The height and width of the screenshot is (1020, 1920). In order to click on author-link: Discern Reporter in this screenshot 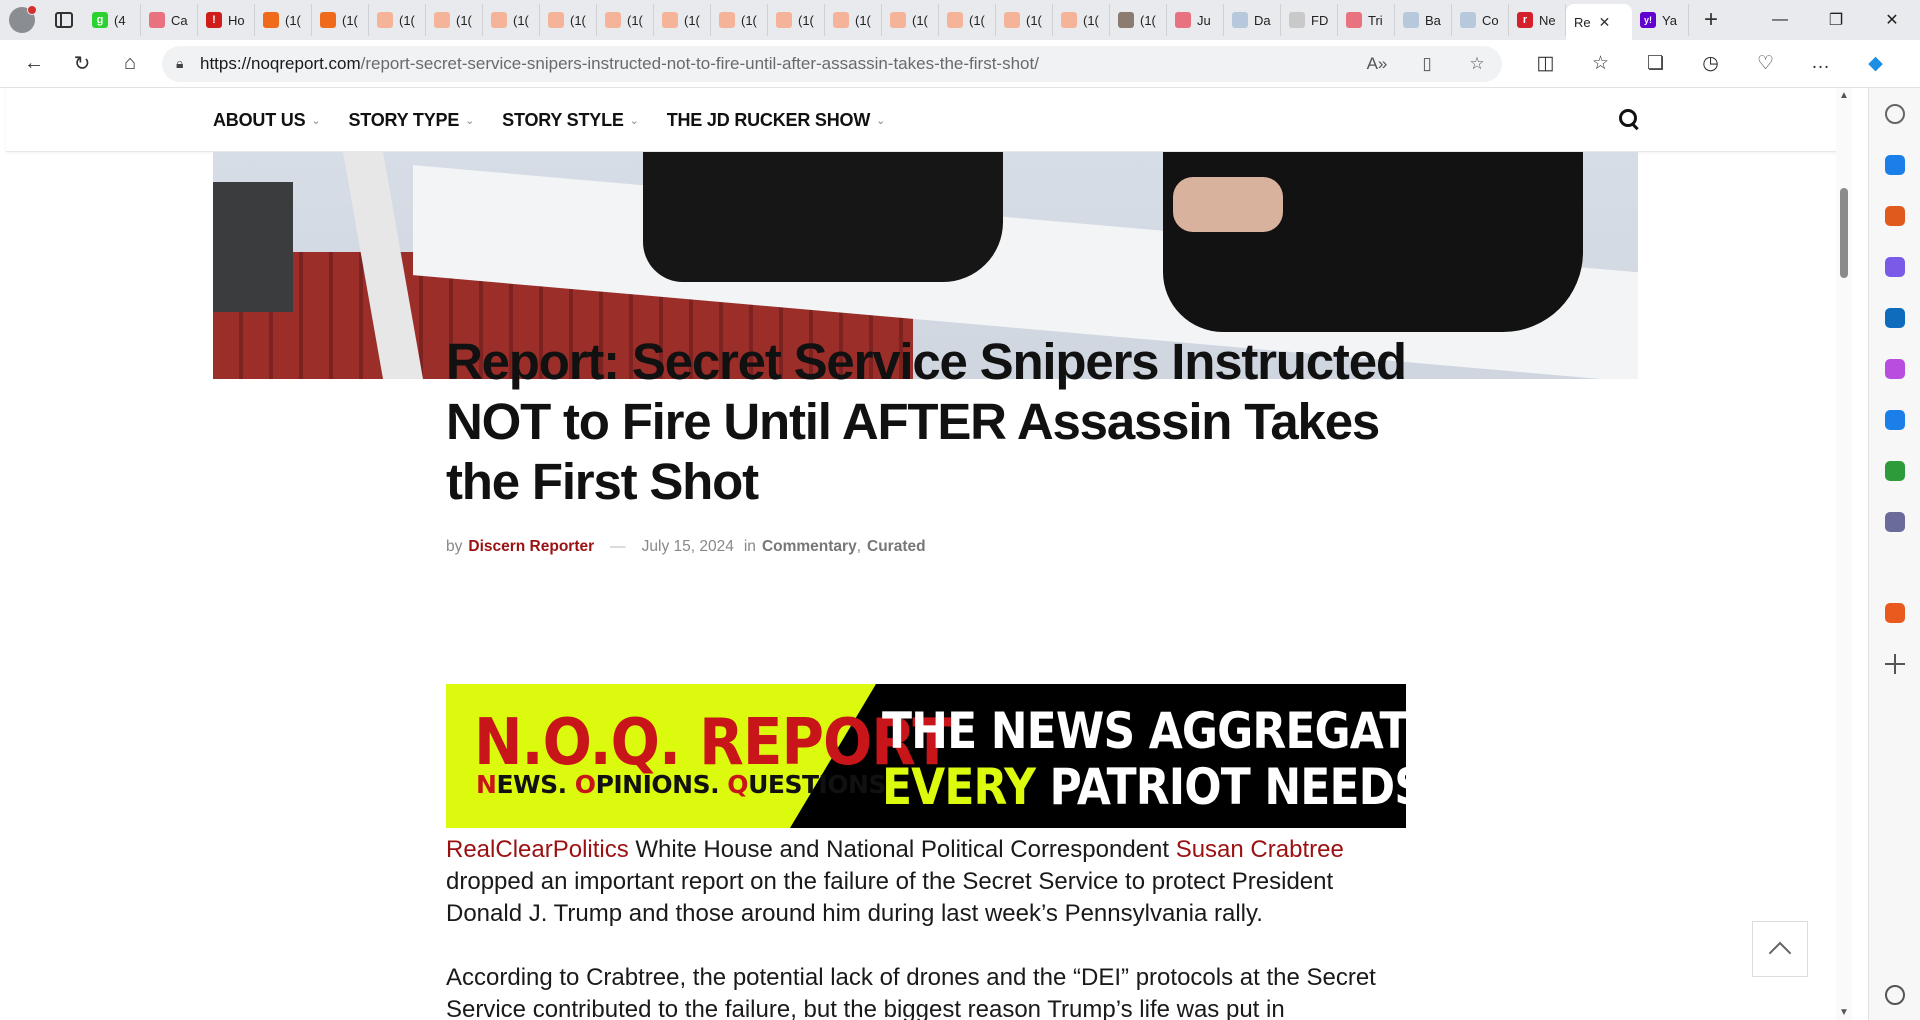, I will do `click(531, 547)`.